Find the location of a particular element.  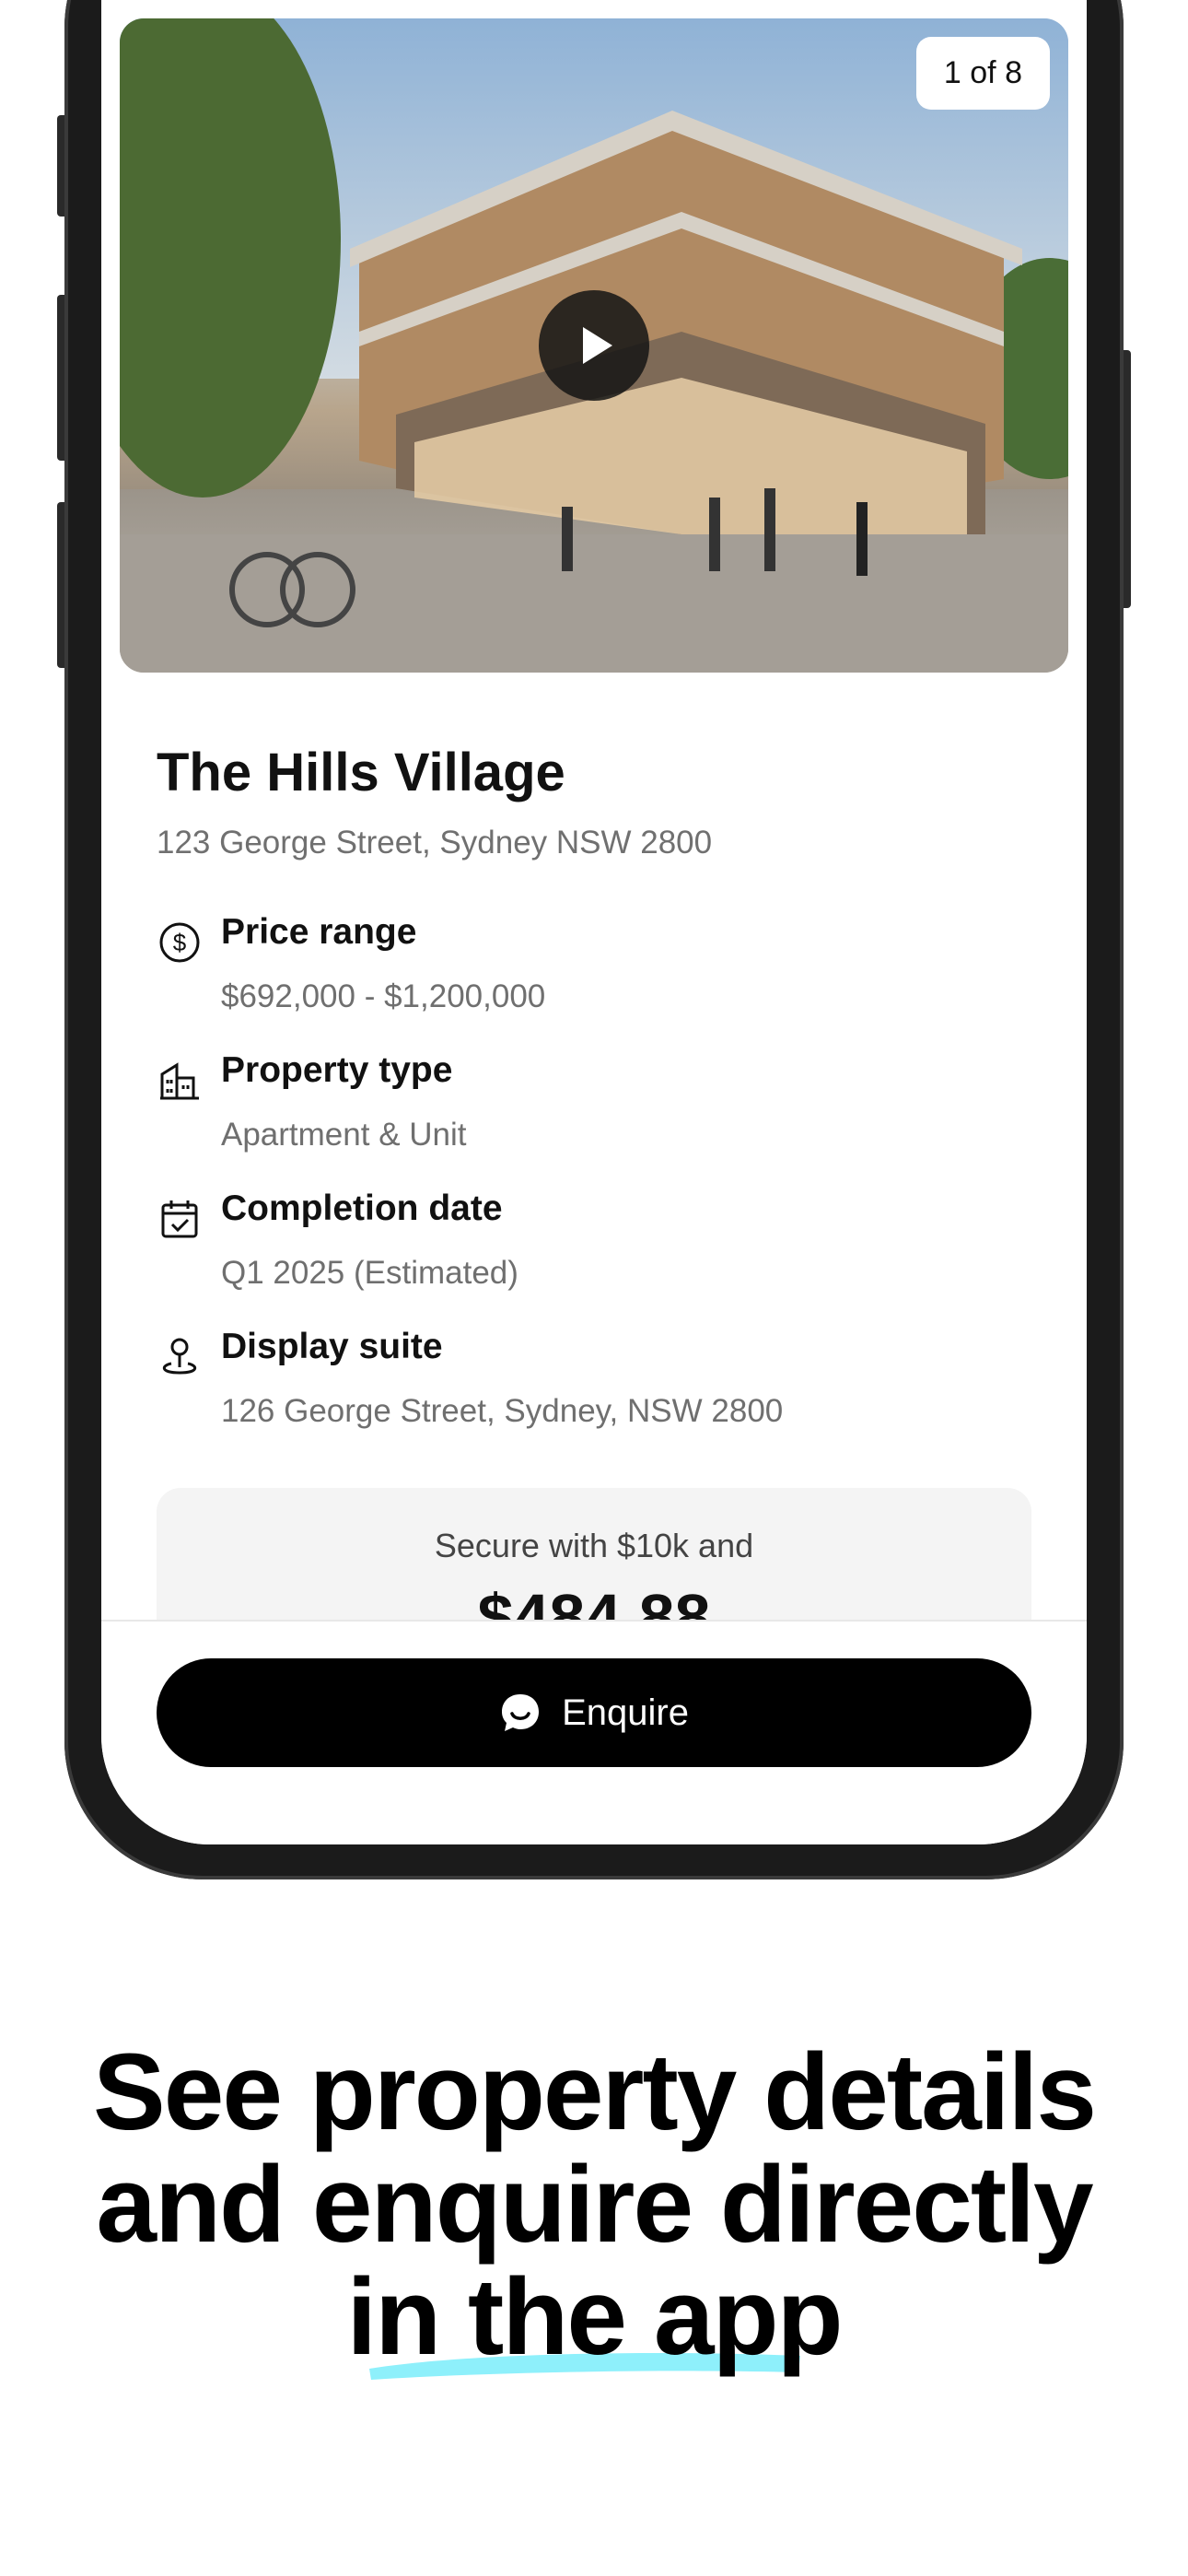

enquire-button: Enquire is located at coordinates (594, 1712).